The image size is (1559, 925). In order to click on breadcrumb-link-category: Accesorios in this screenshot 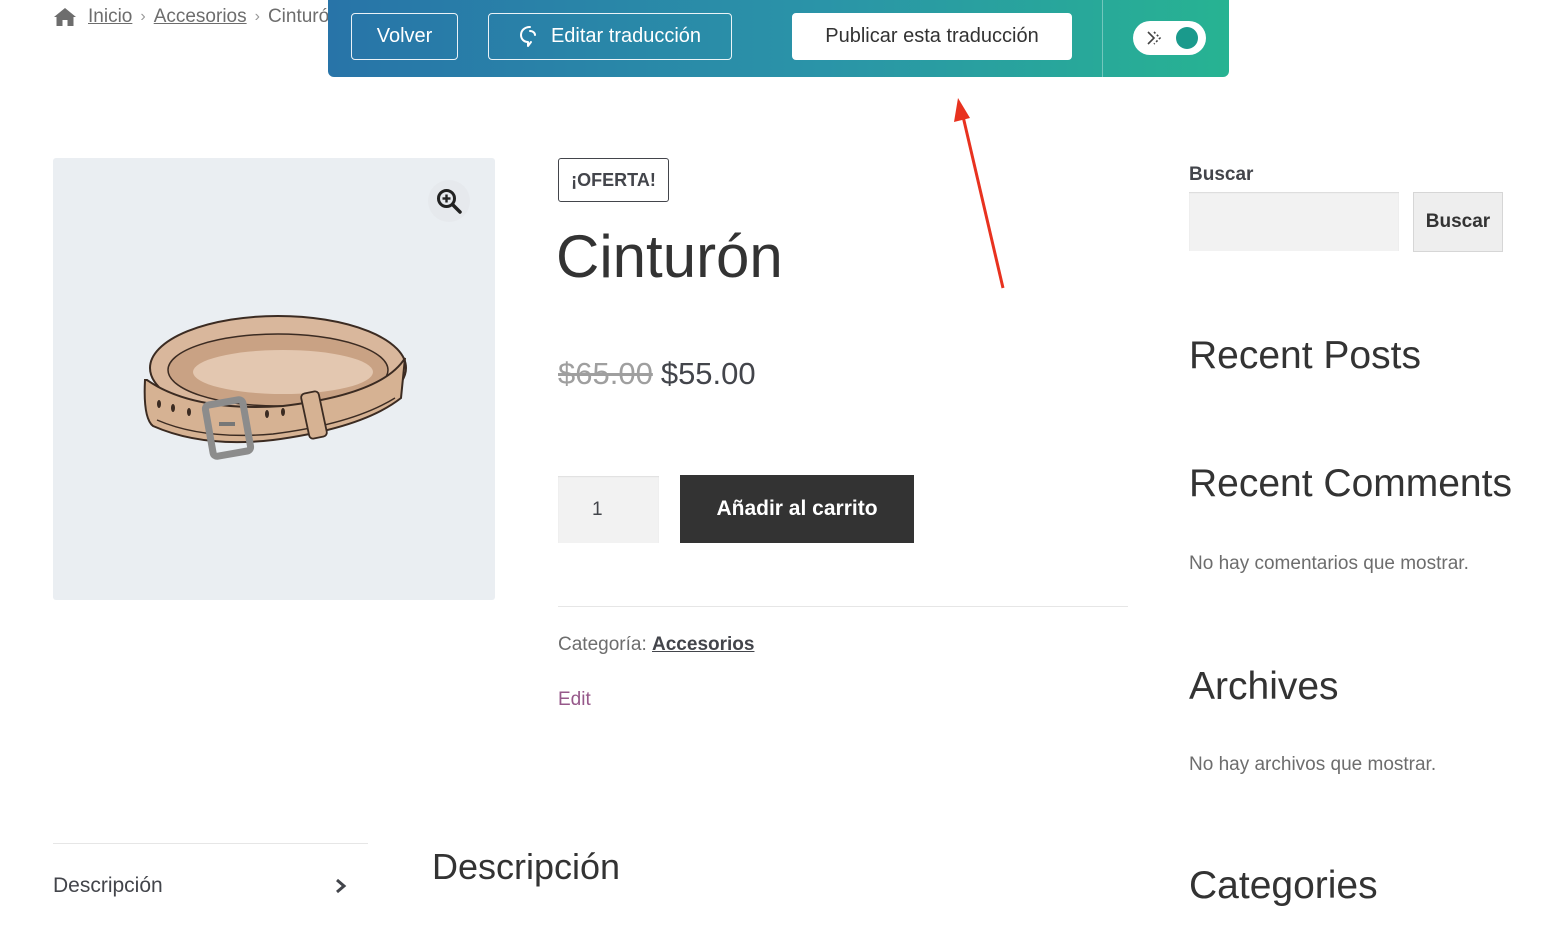, I will do `click(200, 17)`.